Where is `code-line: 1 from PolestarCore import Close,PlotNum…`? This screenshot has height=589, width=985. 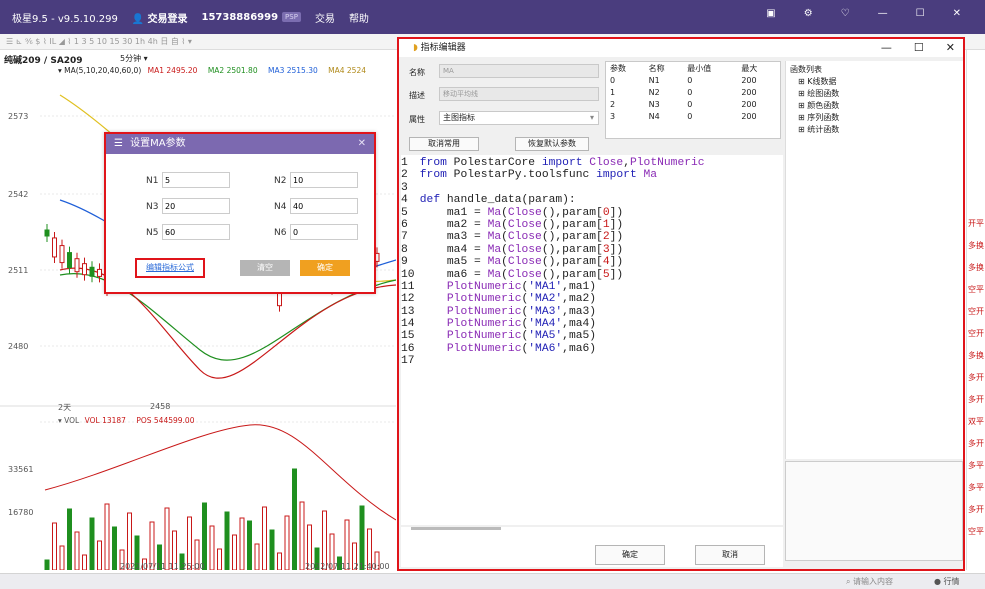 code-line: 1 from PolestarCore import Close,PlotNum… is located at coordinates (553, 163).